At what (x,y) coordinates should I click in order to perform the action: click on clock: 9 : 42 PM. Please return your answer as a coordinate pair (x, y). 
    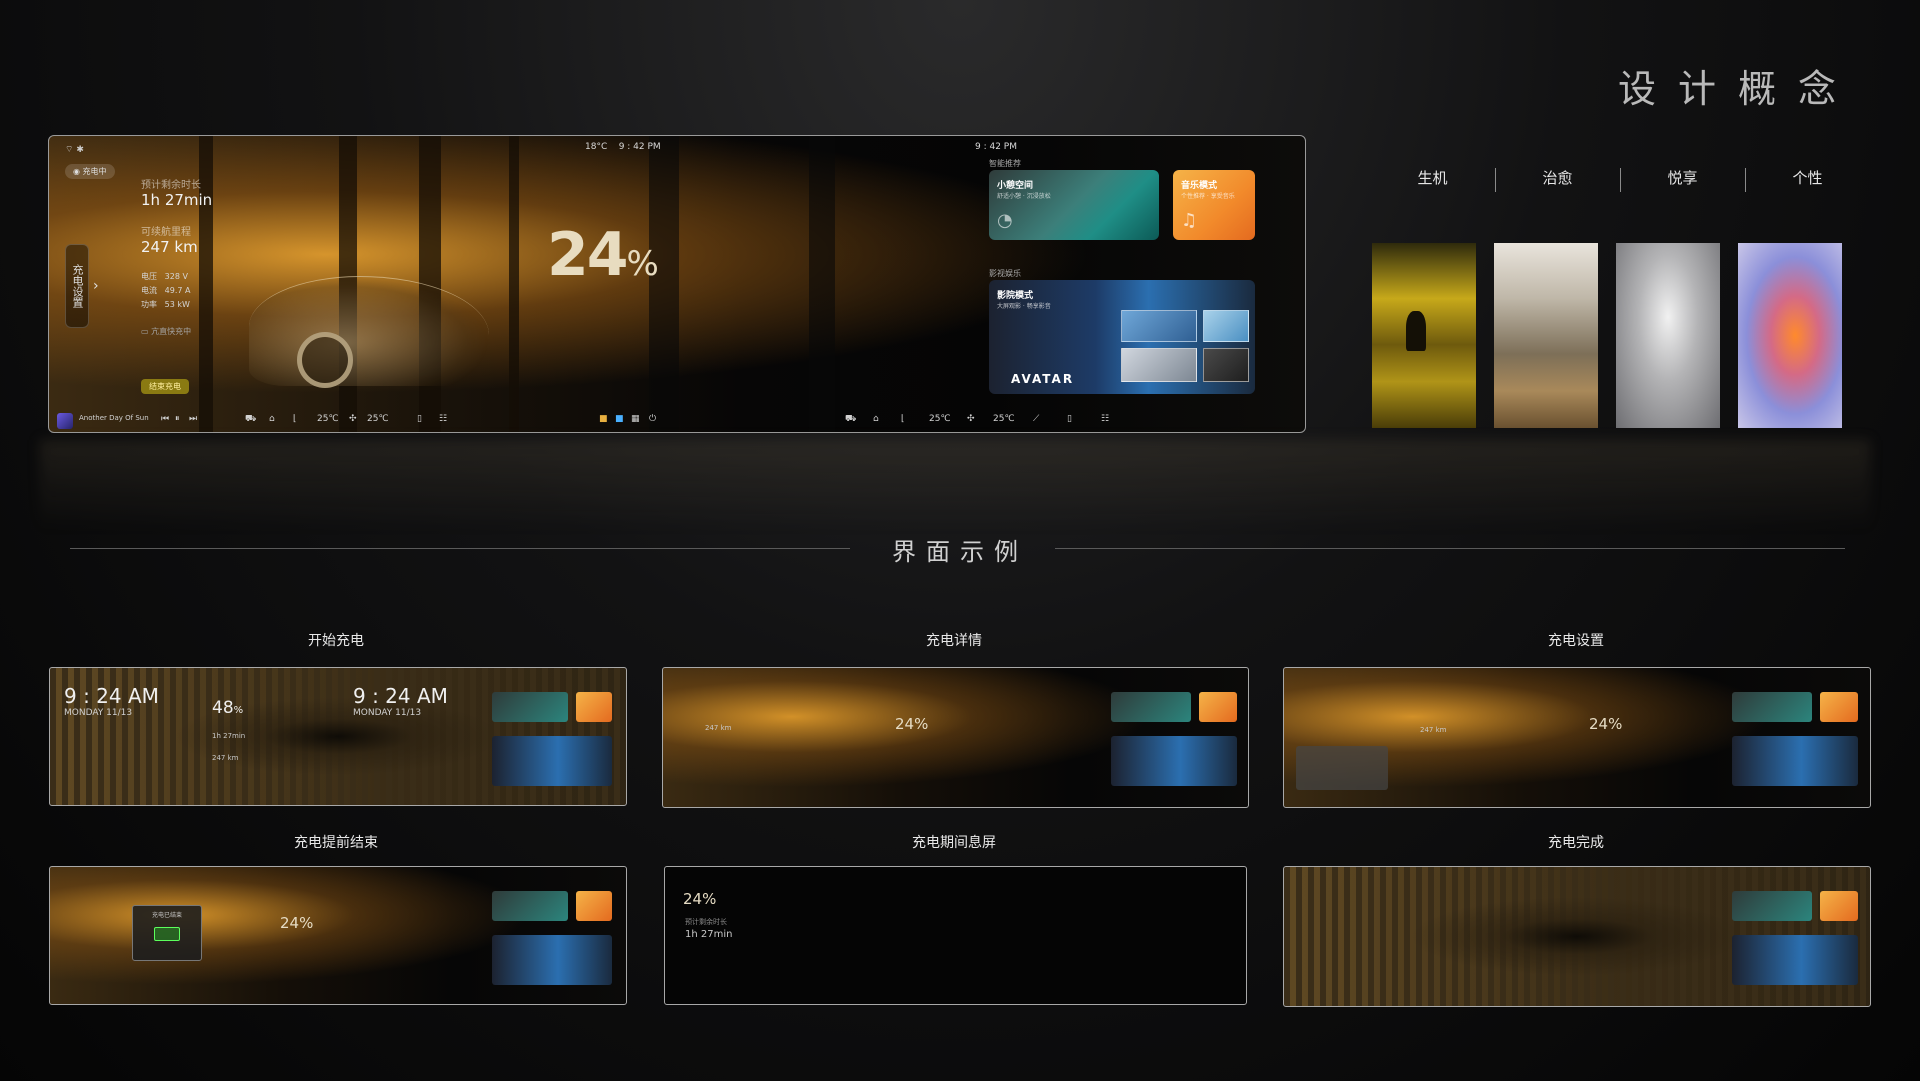
    Looking at the image, I should click on (639, 147).